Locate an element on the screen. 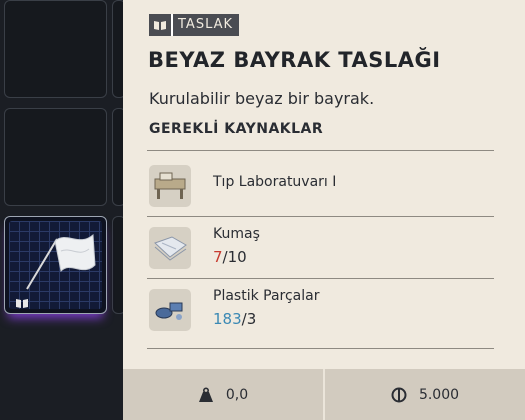 The width and height of the screenshot is (525, 420). requirement-row: Kumaş 7/10 is located at coordinates (320, 247).